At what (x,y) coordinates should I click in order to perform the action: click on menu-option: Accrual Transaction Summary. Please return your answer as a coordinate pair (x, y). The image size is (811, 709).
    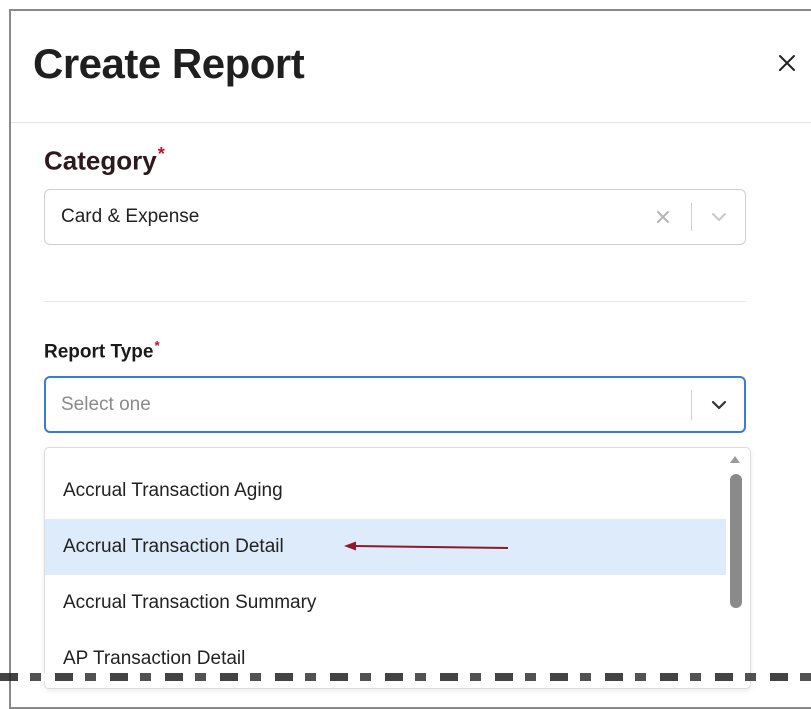
    Looking at the image, I should click on (385, 603).